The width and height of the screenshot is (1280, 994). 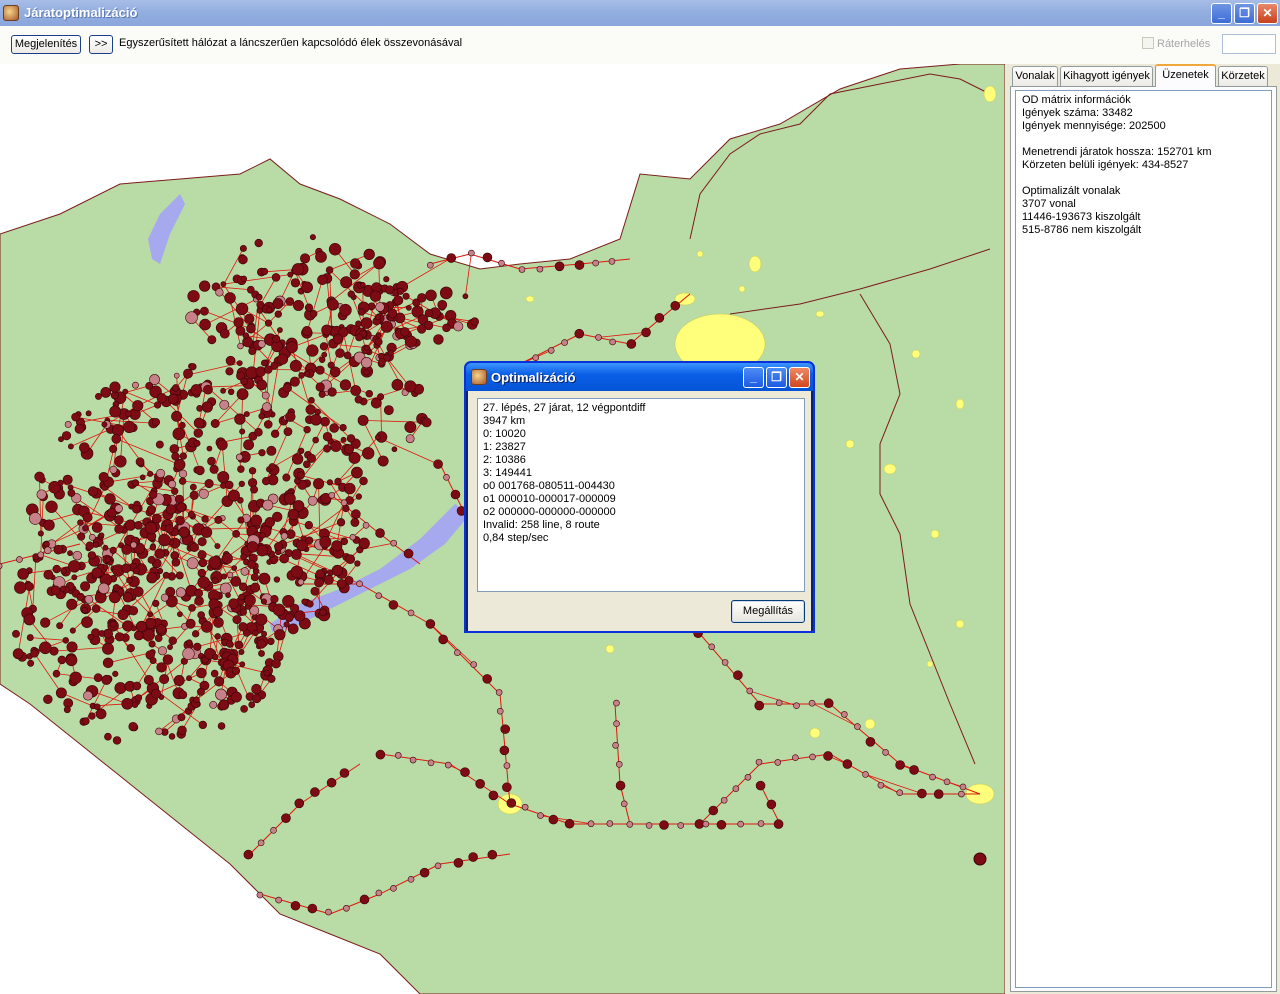 What do you see at coordinates (1249, 44) in the screenshot?
I see `value-field` at bounding box center [1249, 44].